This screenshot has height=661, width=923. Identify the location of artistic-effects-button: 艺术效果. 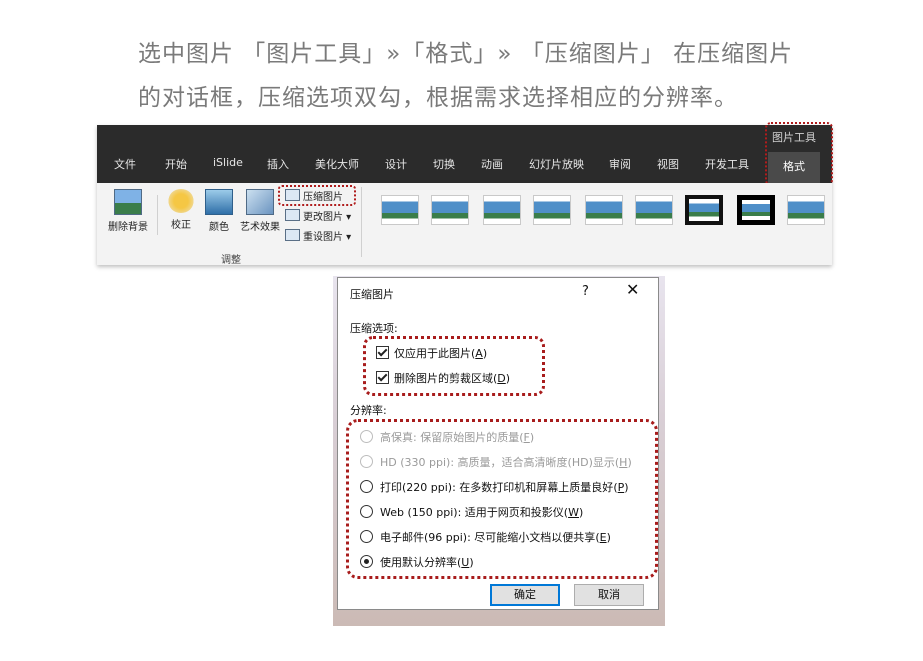
(260, 211).